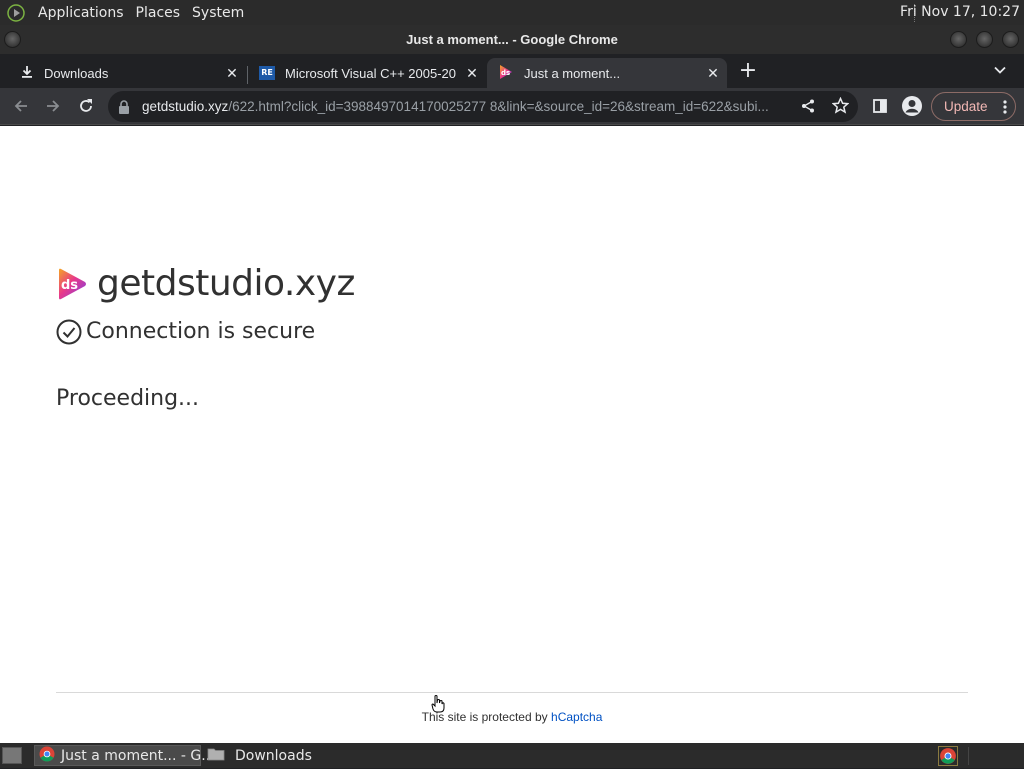 This screenshot has width=1024, height=769. What do you see at coordinates (185, 106) in the screenshot?
I see `url-host: getdstudio.xyz` at bounding box center [185, 106].